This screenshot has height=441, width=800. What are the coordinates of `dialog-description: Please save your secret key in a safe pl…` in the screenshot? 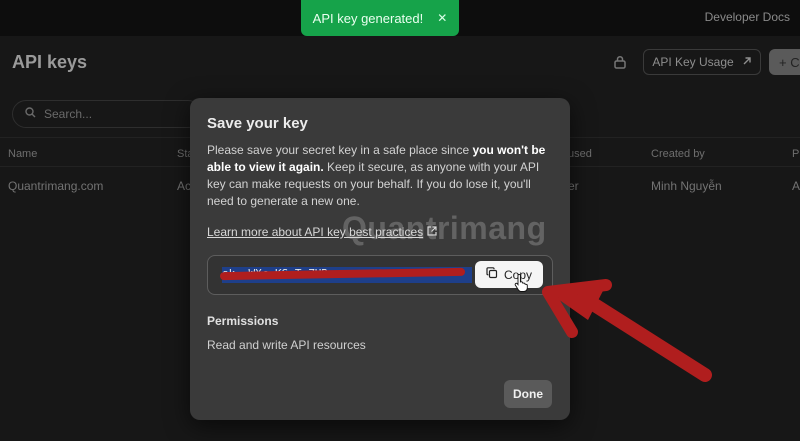 It's located at (382, 176).